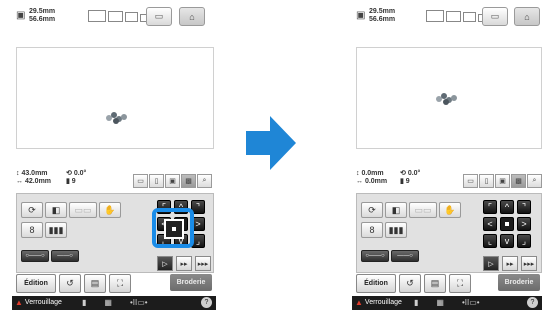 Image resolution: width=542 pixels, height=310 pixels. I want to click on home-icon: ⌂, so click(192, 16).